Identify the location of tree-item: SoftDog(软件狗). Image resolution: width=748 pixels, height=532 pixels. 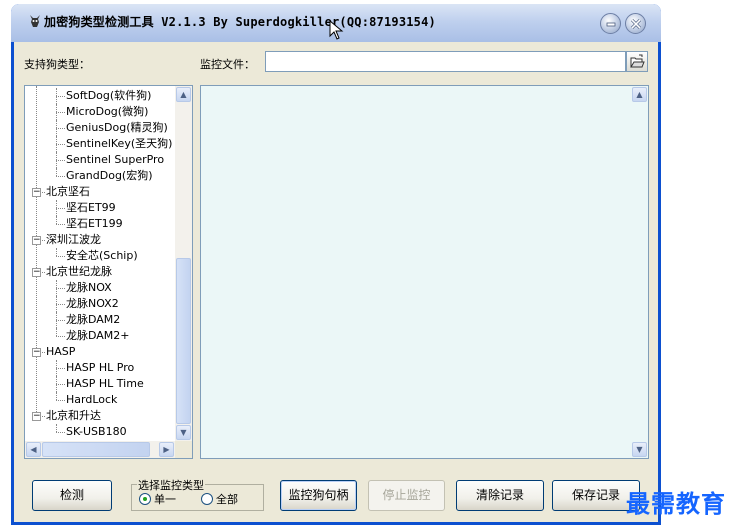
(108, 96).